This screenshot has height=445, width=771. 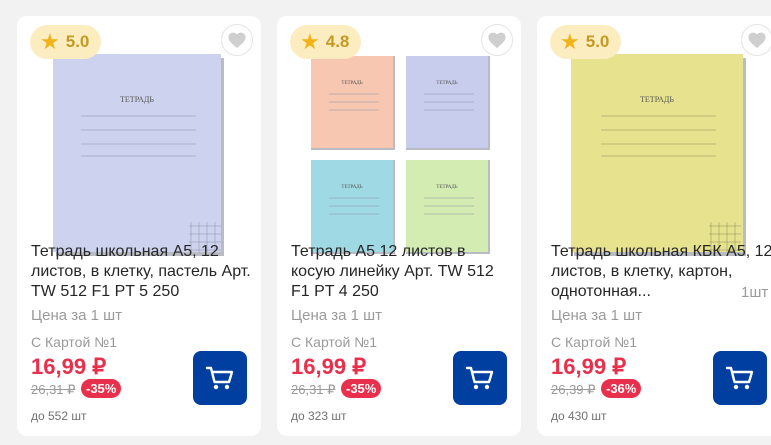 What do you see at coordinates (319, 416) in the screenshot?
I see `stock-label: до 323 шт` at bounding box center [319, 416].